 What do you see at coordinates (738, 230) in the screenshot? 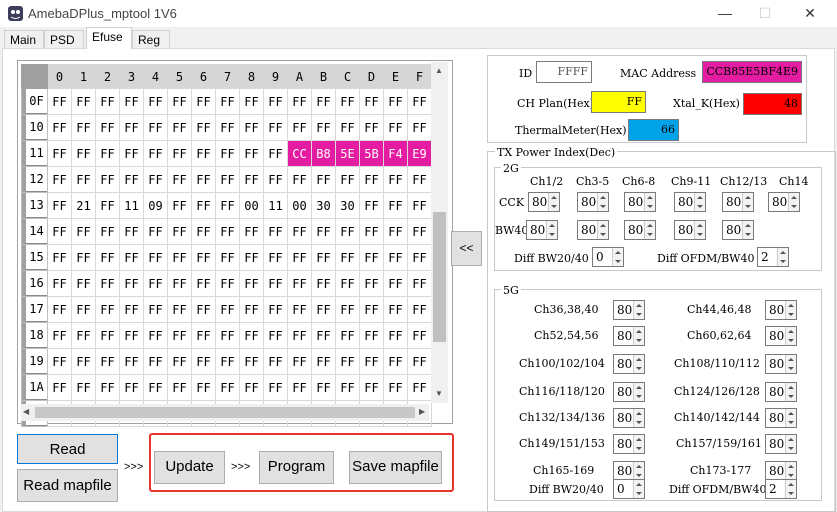
I see `bw40-spinner: 80` at bounding box center [738, 230].